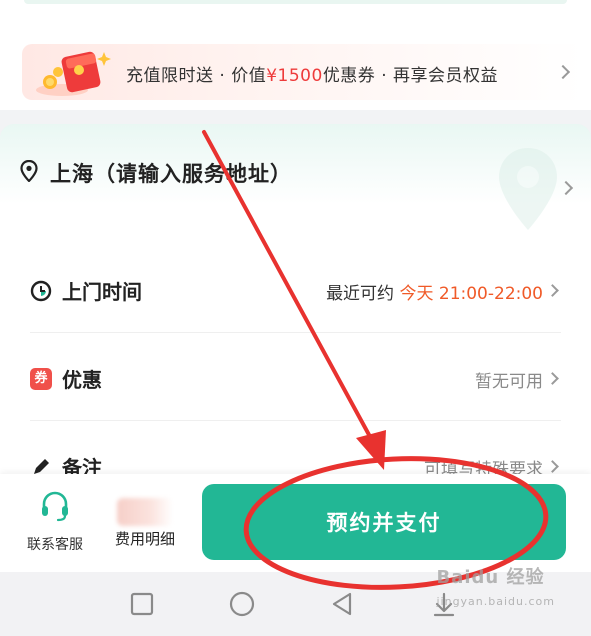 This screenshot has height=636, width=591. I want to click on visit-time-value: 最近可约 今天 21:00-22:00, so click(434, 291).